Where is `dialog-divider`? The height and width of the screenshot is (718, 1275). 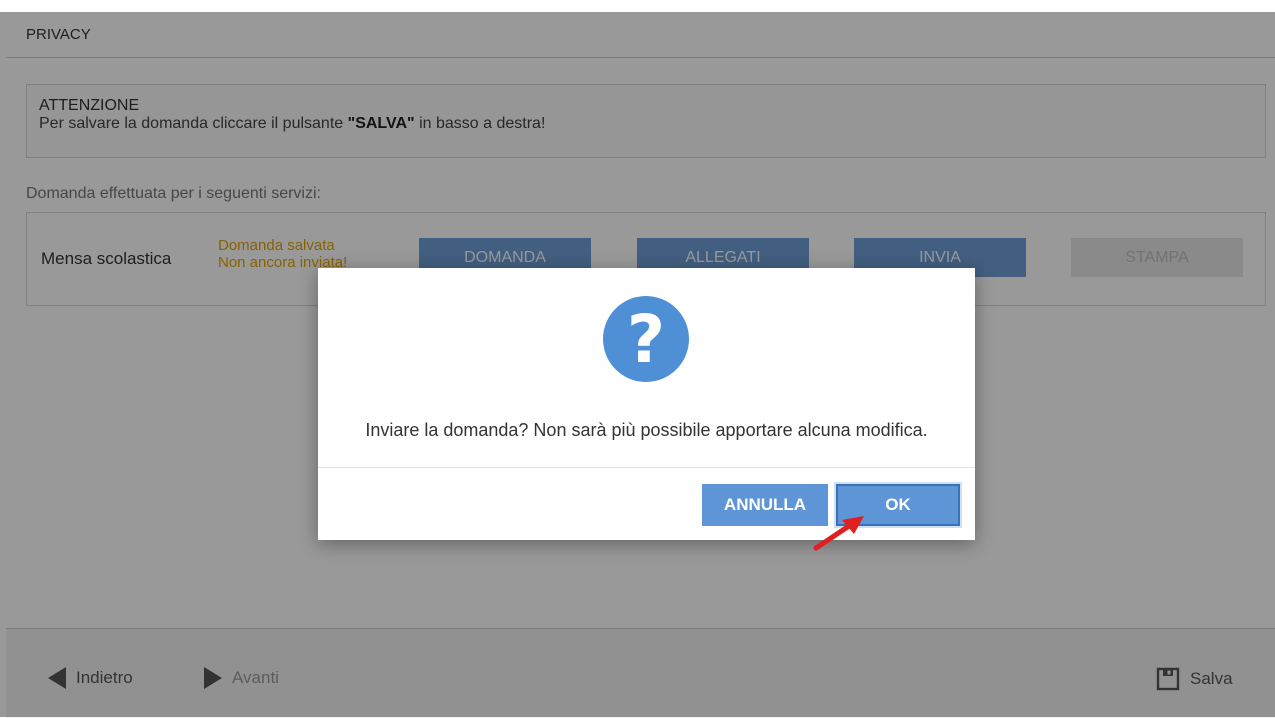 dialog-divider is located at coordinates (646, 467).